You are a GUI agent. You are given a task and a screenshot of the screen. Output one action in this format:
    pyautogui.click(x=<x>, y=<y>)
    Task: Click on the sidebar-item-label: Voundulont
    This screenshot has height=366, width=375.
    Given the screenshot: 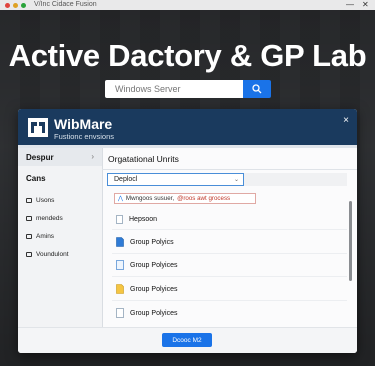 What is the action you would take?
    pyautogui.click(x=52, y=254)
    